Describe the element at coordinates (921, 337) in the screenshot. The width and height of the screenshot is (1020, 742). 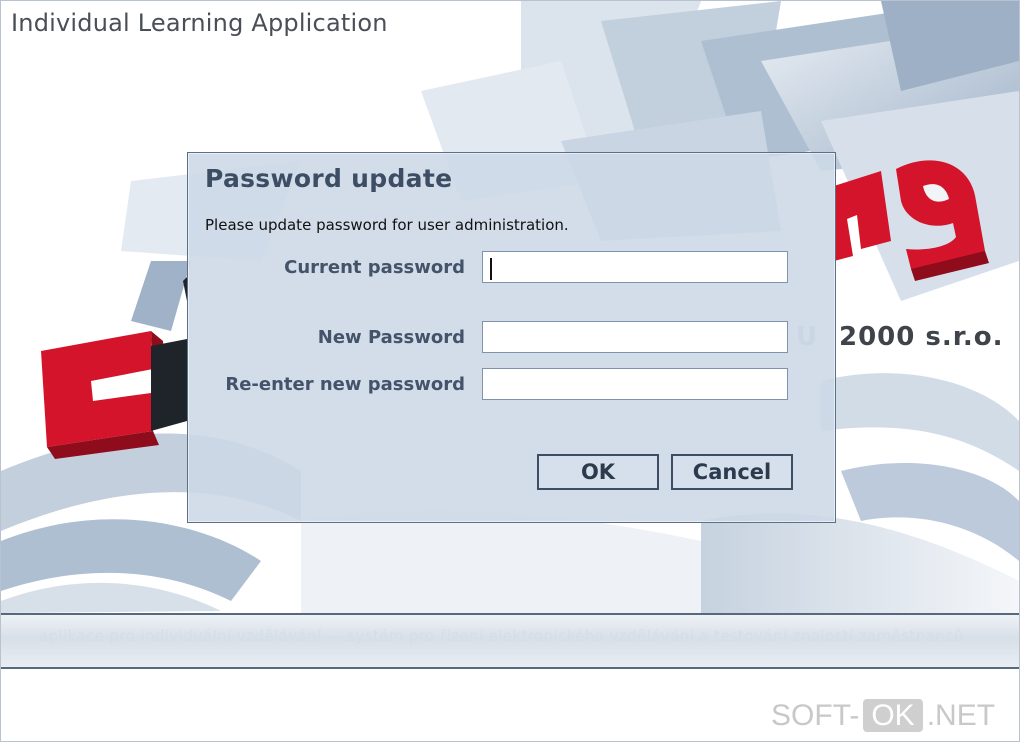
I see `company-name: 2000 s.r.o.` at that location.